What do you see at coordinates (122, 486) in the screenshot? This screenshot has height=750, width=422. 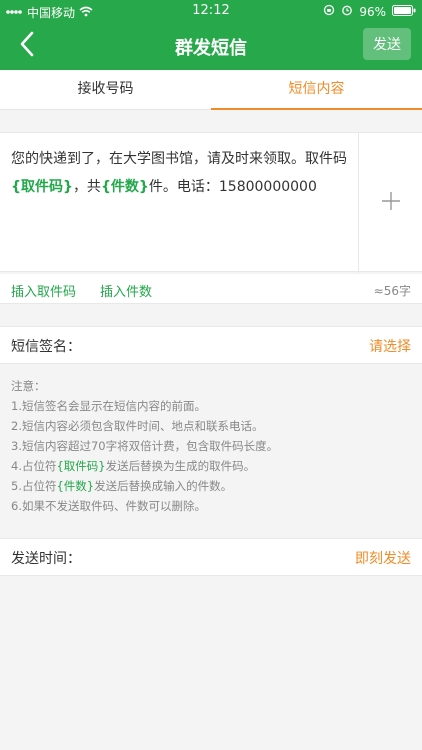 I see `note-item: 5.占位符{件数}发送后替换成输入的件数。` at bounding box center [122, 486].